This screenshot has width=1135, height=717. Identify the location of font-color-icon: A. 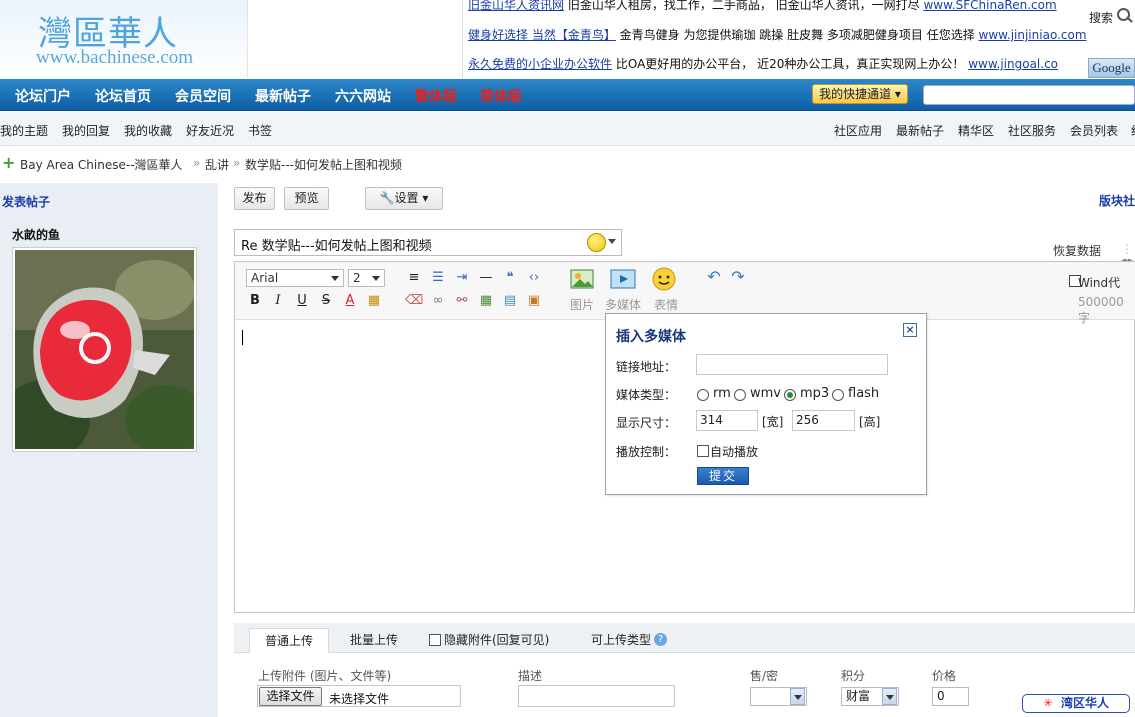
(350, 301).